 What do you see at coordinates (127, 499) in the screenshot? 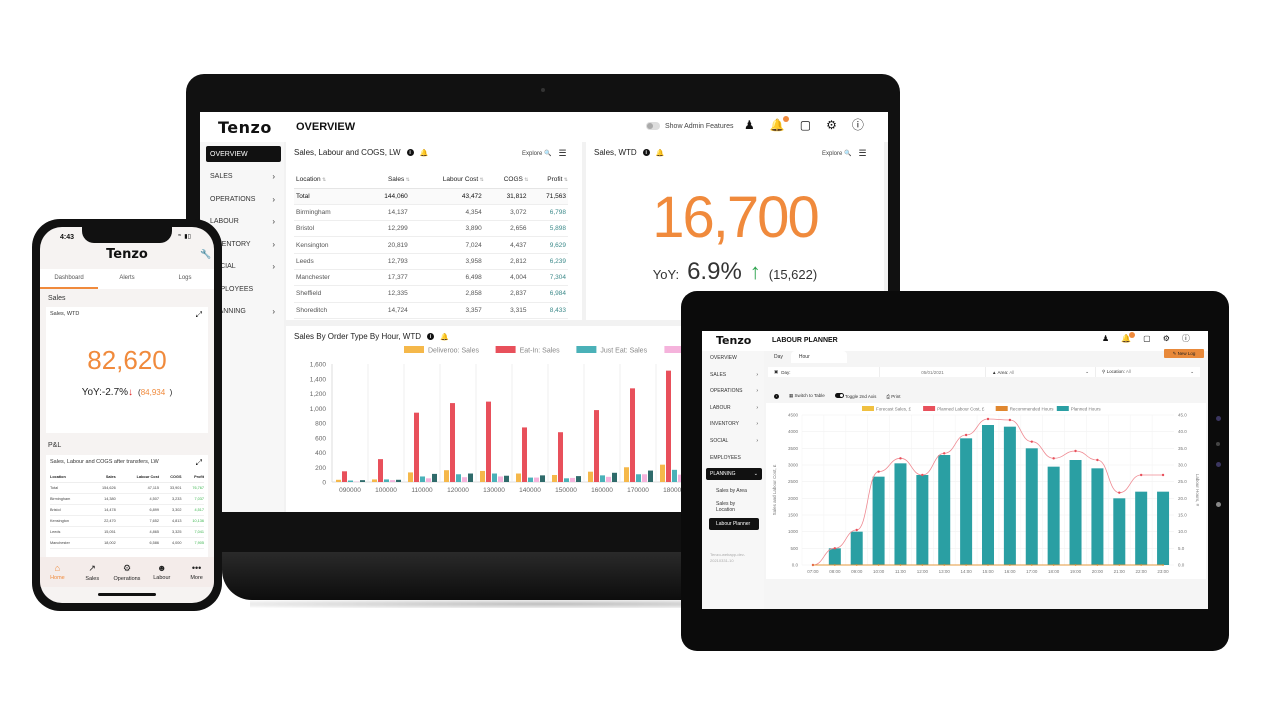
I see `table-row: Birmingham 14,380 4,507 3,233 7,037` at bounding box center [127, 499].